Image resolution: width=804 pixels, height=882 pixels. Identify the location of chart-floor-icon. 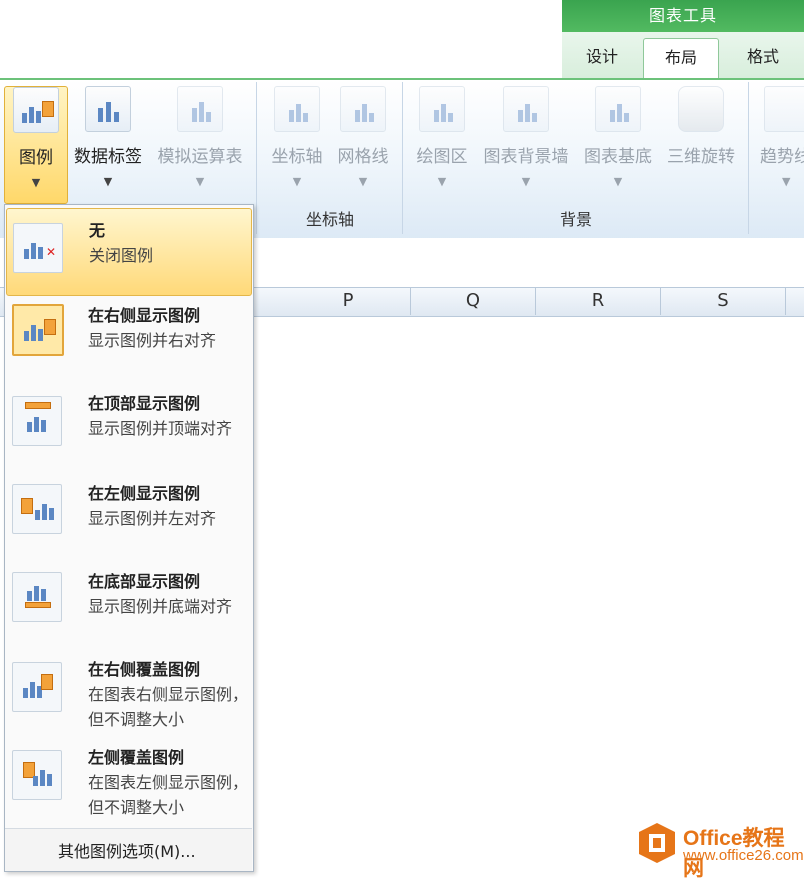
(618, 109).